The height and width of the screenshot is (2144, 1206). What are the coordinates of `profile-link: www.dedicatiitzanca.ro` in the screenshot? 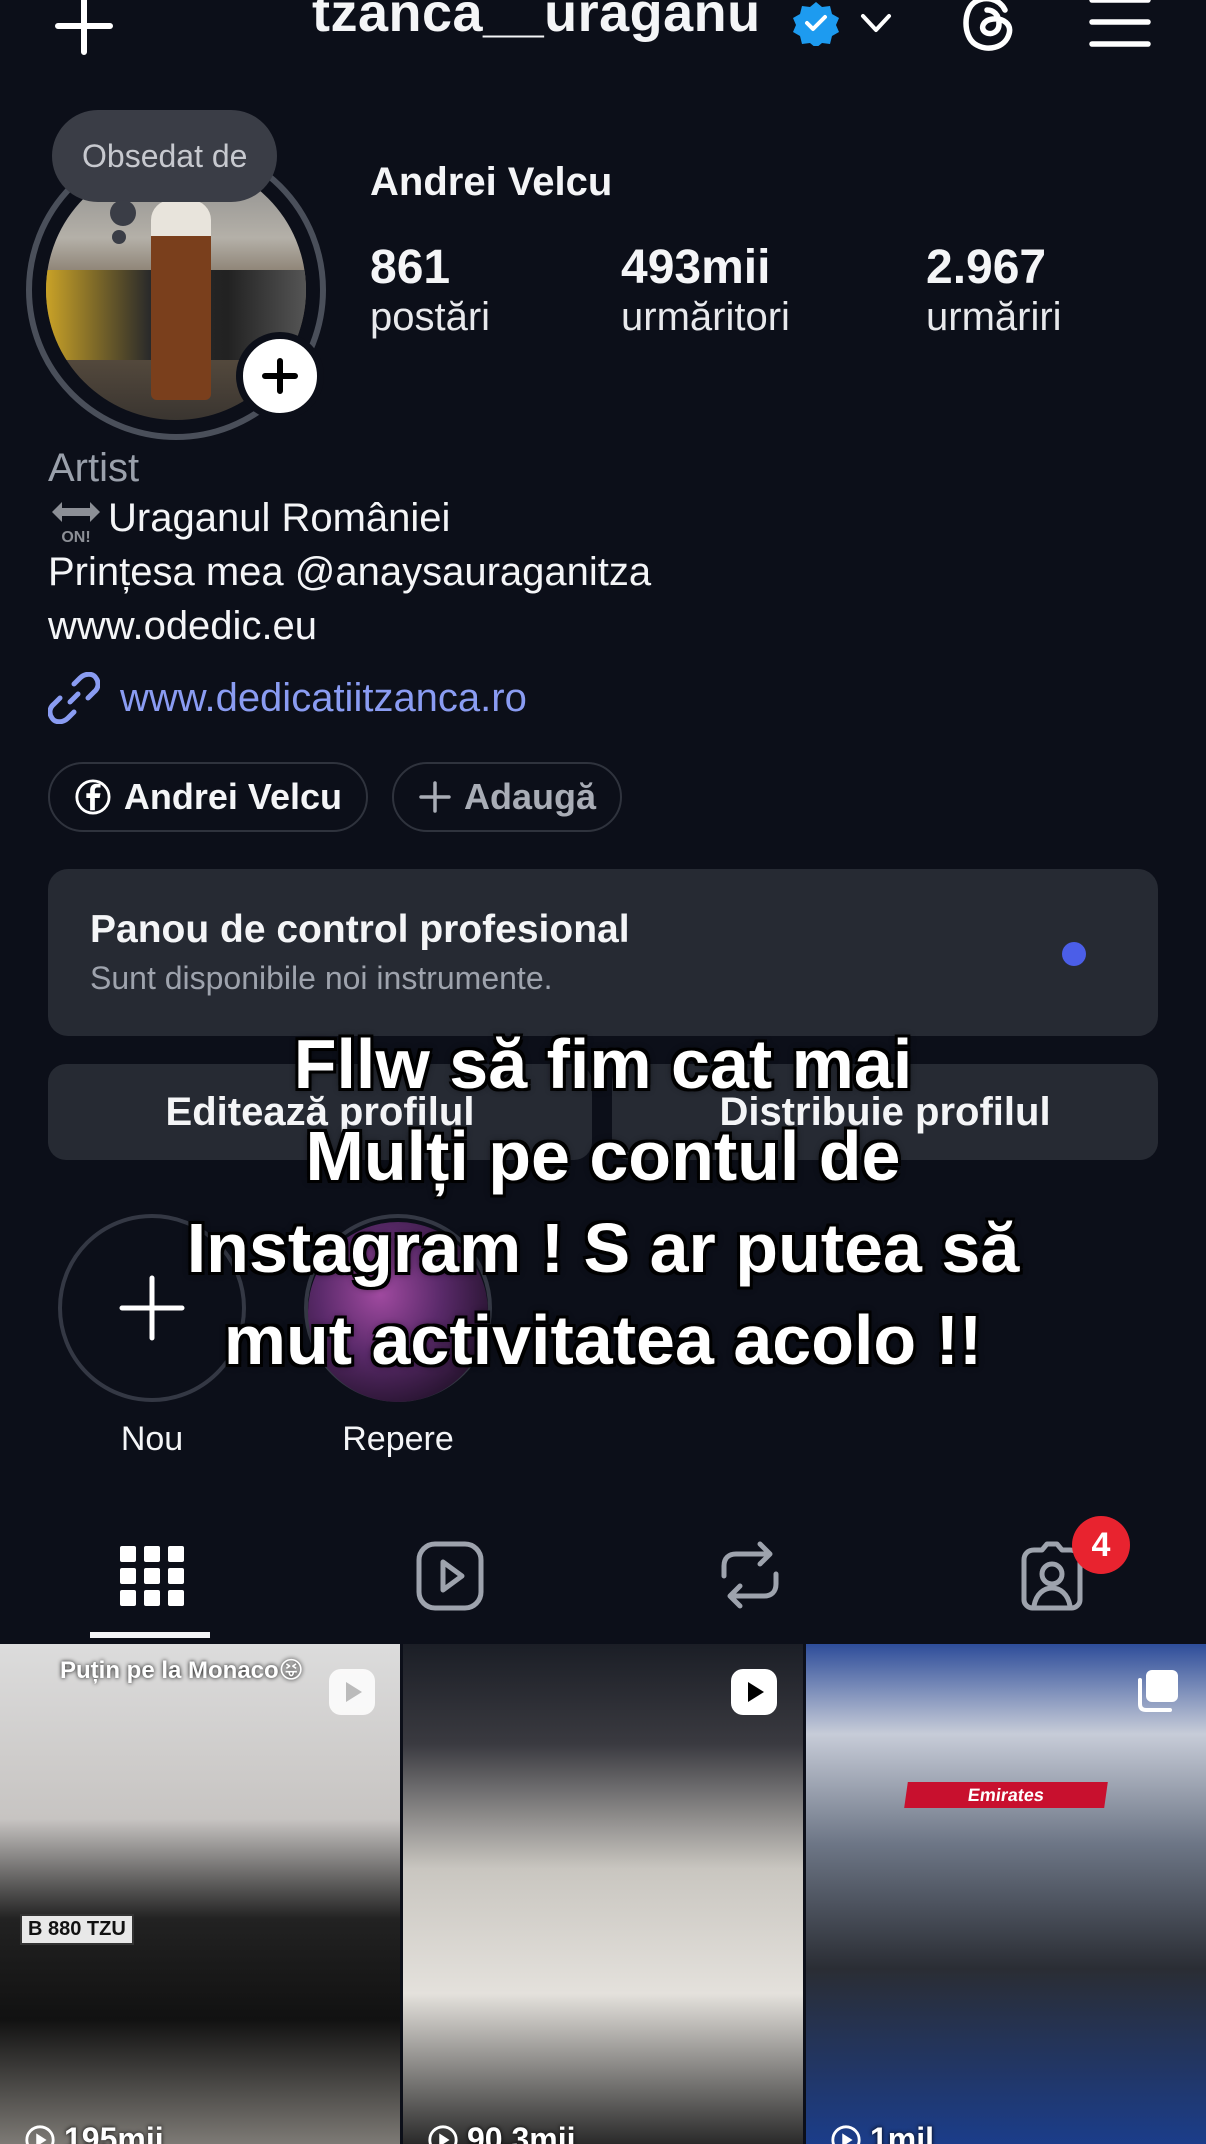 It's located at (323, 698).